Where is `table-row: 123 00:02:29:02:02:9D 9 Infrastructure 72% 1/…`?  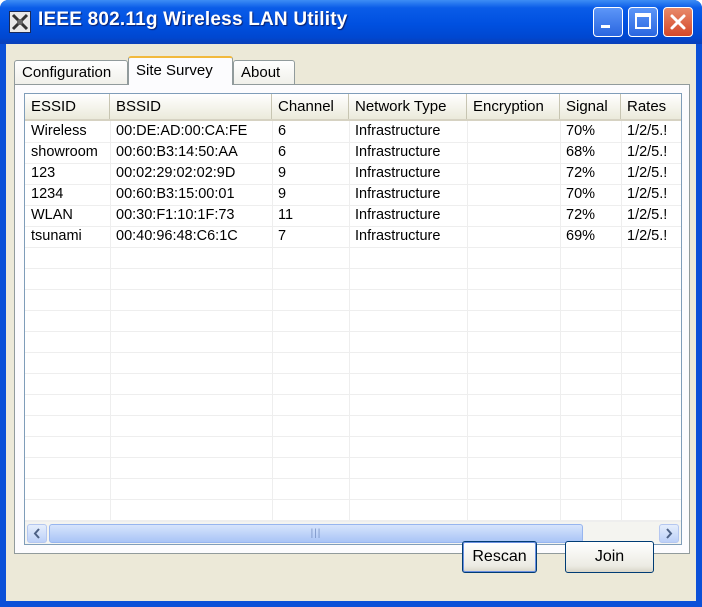 table-row: 123 00:02:29:02:02:9D 9 Infrastructure 72% 1/… is located at coordinates (353, 174).